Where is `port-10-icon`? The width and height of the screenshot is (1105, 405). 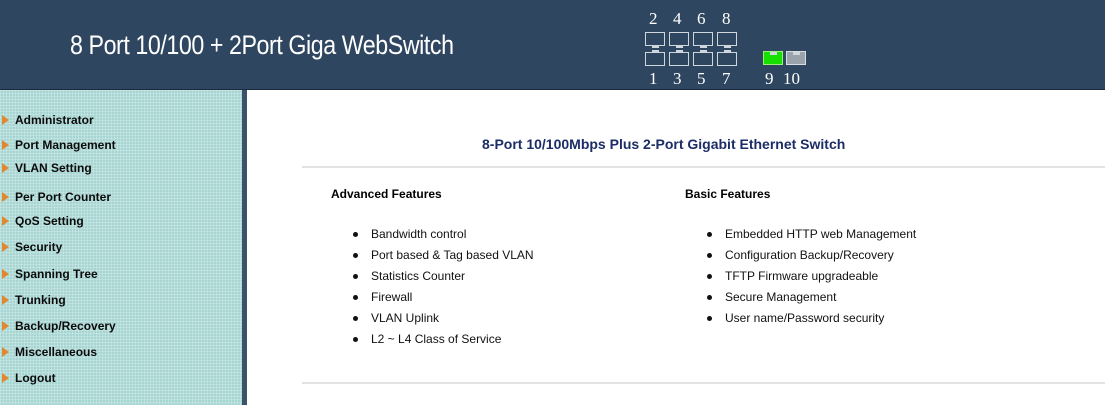
port-10-icon is located at coordinates (796, 58).